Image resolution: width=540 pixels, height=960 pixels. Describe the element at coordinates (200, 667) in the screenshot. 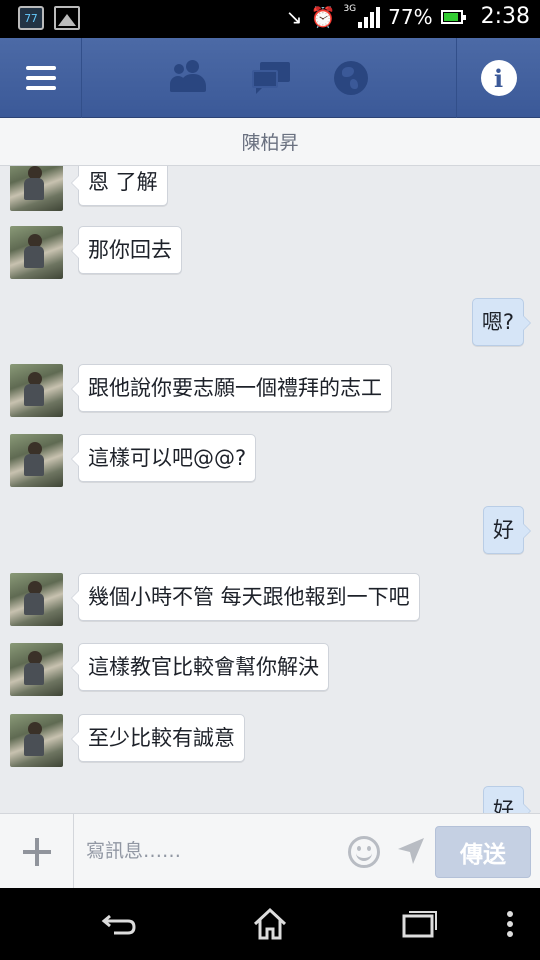

I see `incoming-message: 這樣教官比較會幫你解決` at that location.